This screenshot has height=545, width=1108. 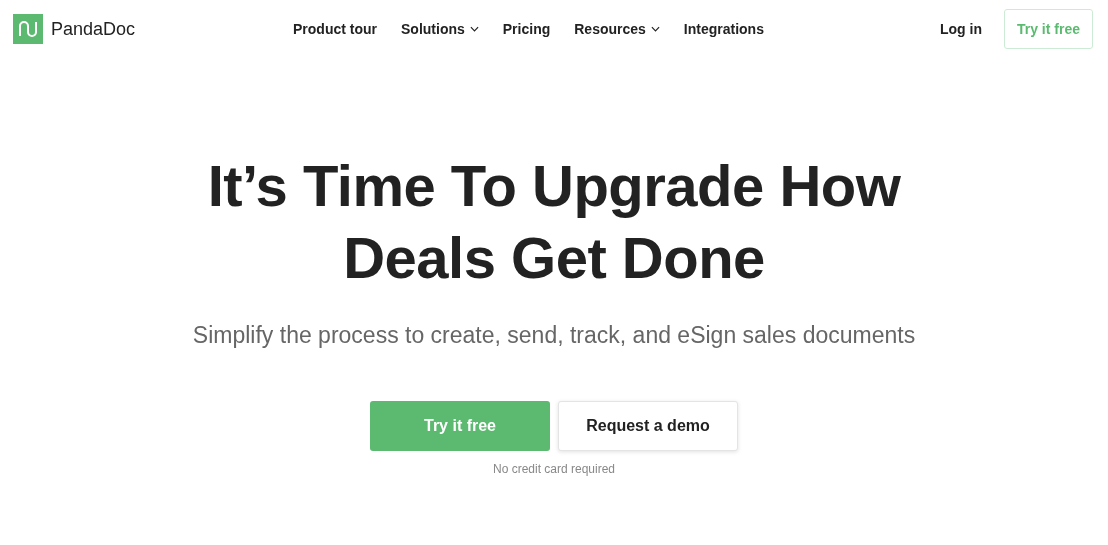 What do you see at coordinates (648, 426) in the screenshot?
I see `request-demo-button: Request a demo` at bounding box center [648, 426].